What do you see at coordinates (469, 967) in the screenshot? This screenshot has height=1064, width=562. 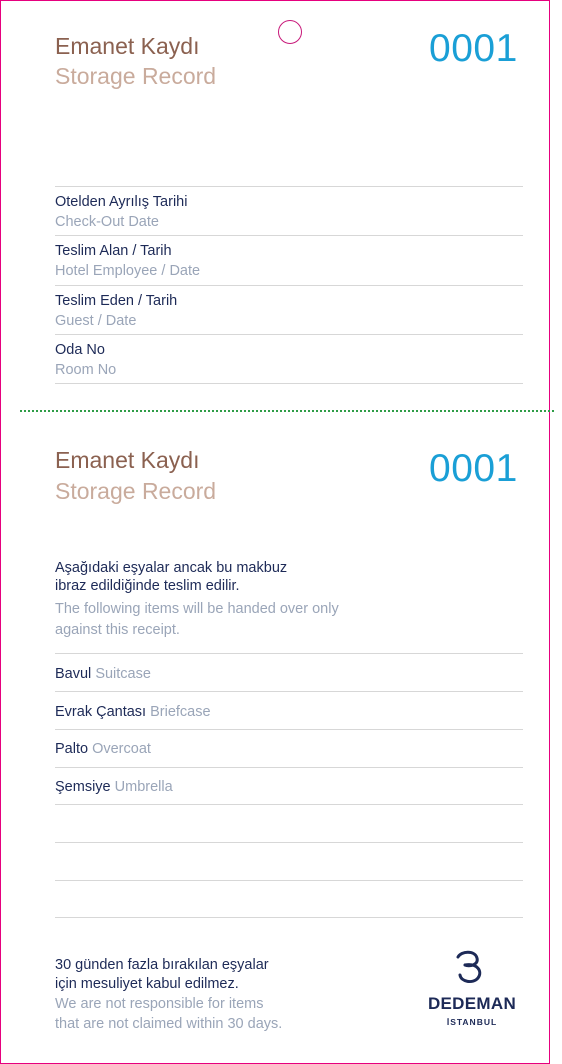 I see `dedeman-logo-icon` at bounding box center [469, 967].